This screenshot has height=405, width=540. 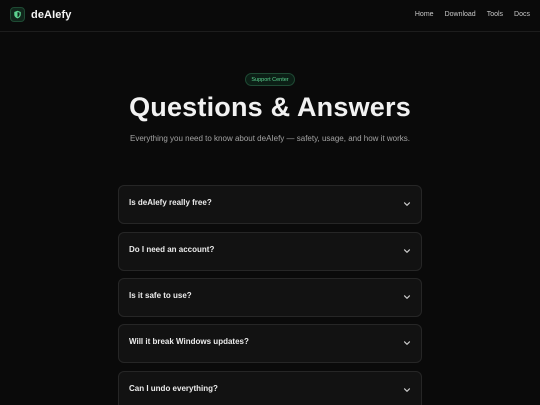 I want to click on faq-question: Do I need an account?, so click(x=172, y=249).